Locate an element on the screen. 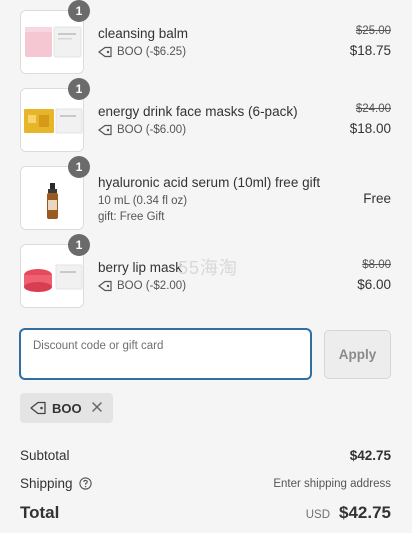 The image size is (412, 533). shipping-value: Enter shipping address is located at coordinates (332, 484).